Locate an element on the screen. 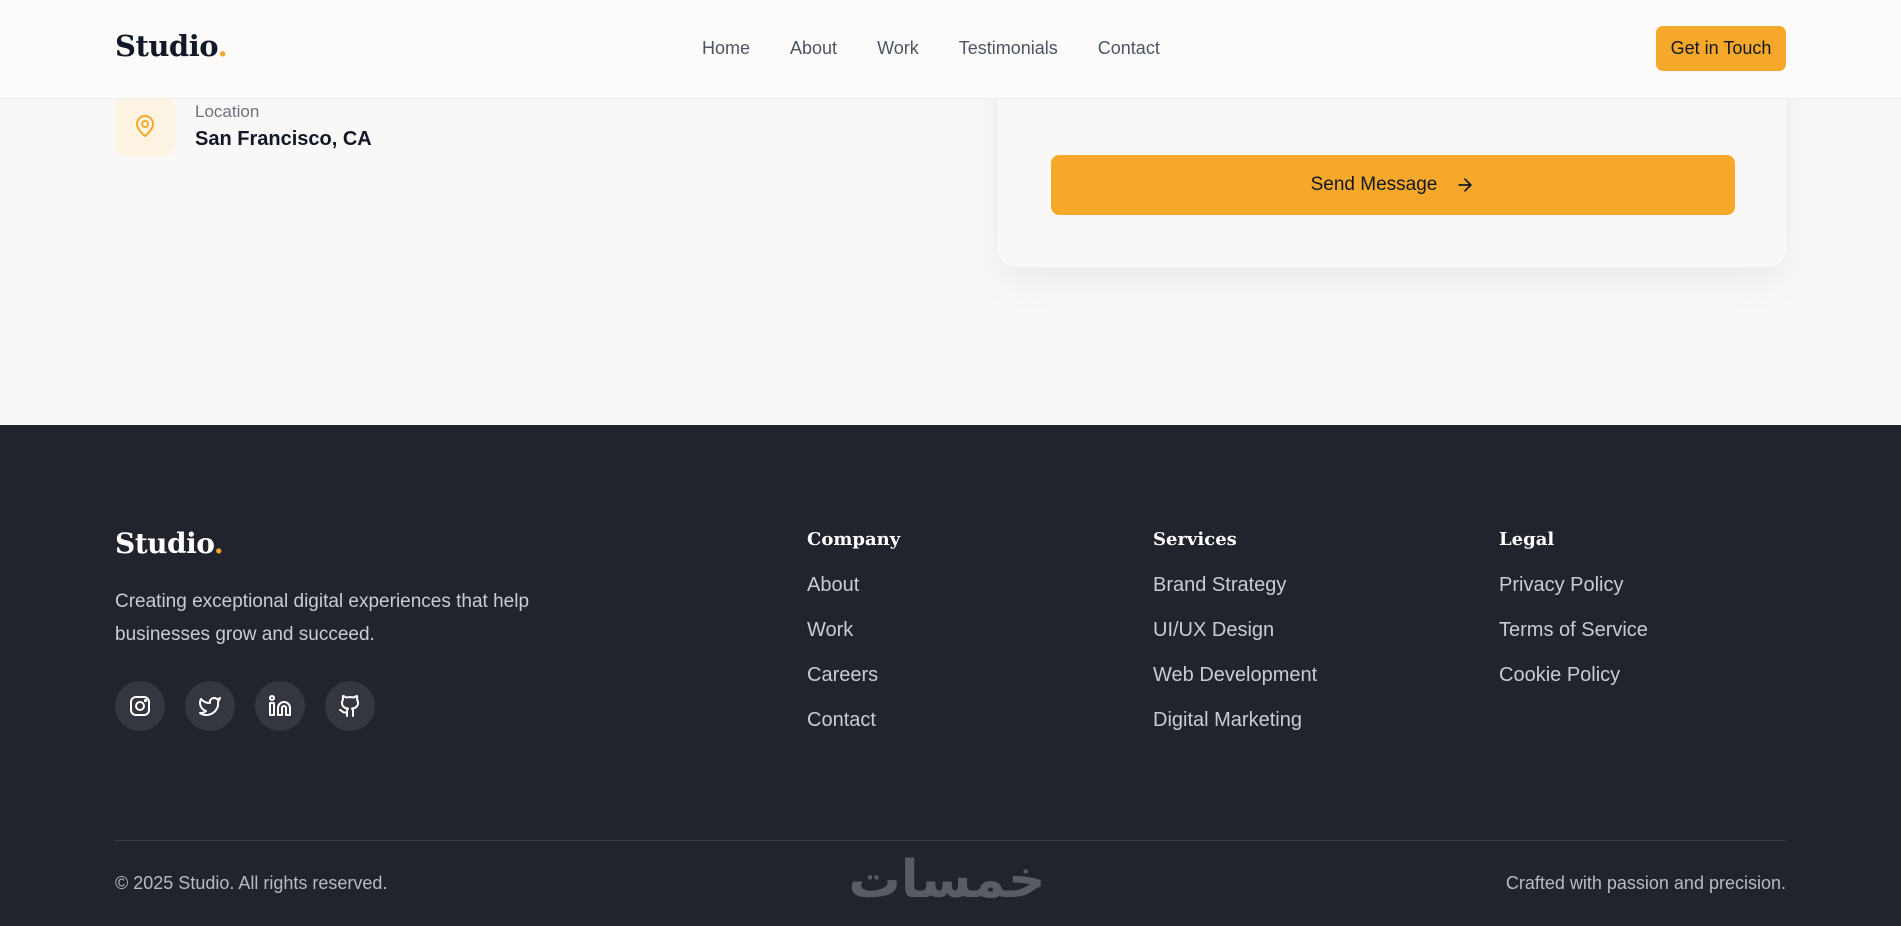  location-icon-box is located at coordinates (145, 126).